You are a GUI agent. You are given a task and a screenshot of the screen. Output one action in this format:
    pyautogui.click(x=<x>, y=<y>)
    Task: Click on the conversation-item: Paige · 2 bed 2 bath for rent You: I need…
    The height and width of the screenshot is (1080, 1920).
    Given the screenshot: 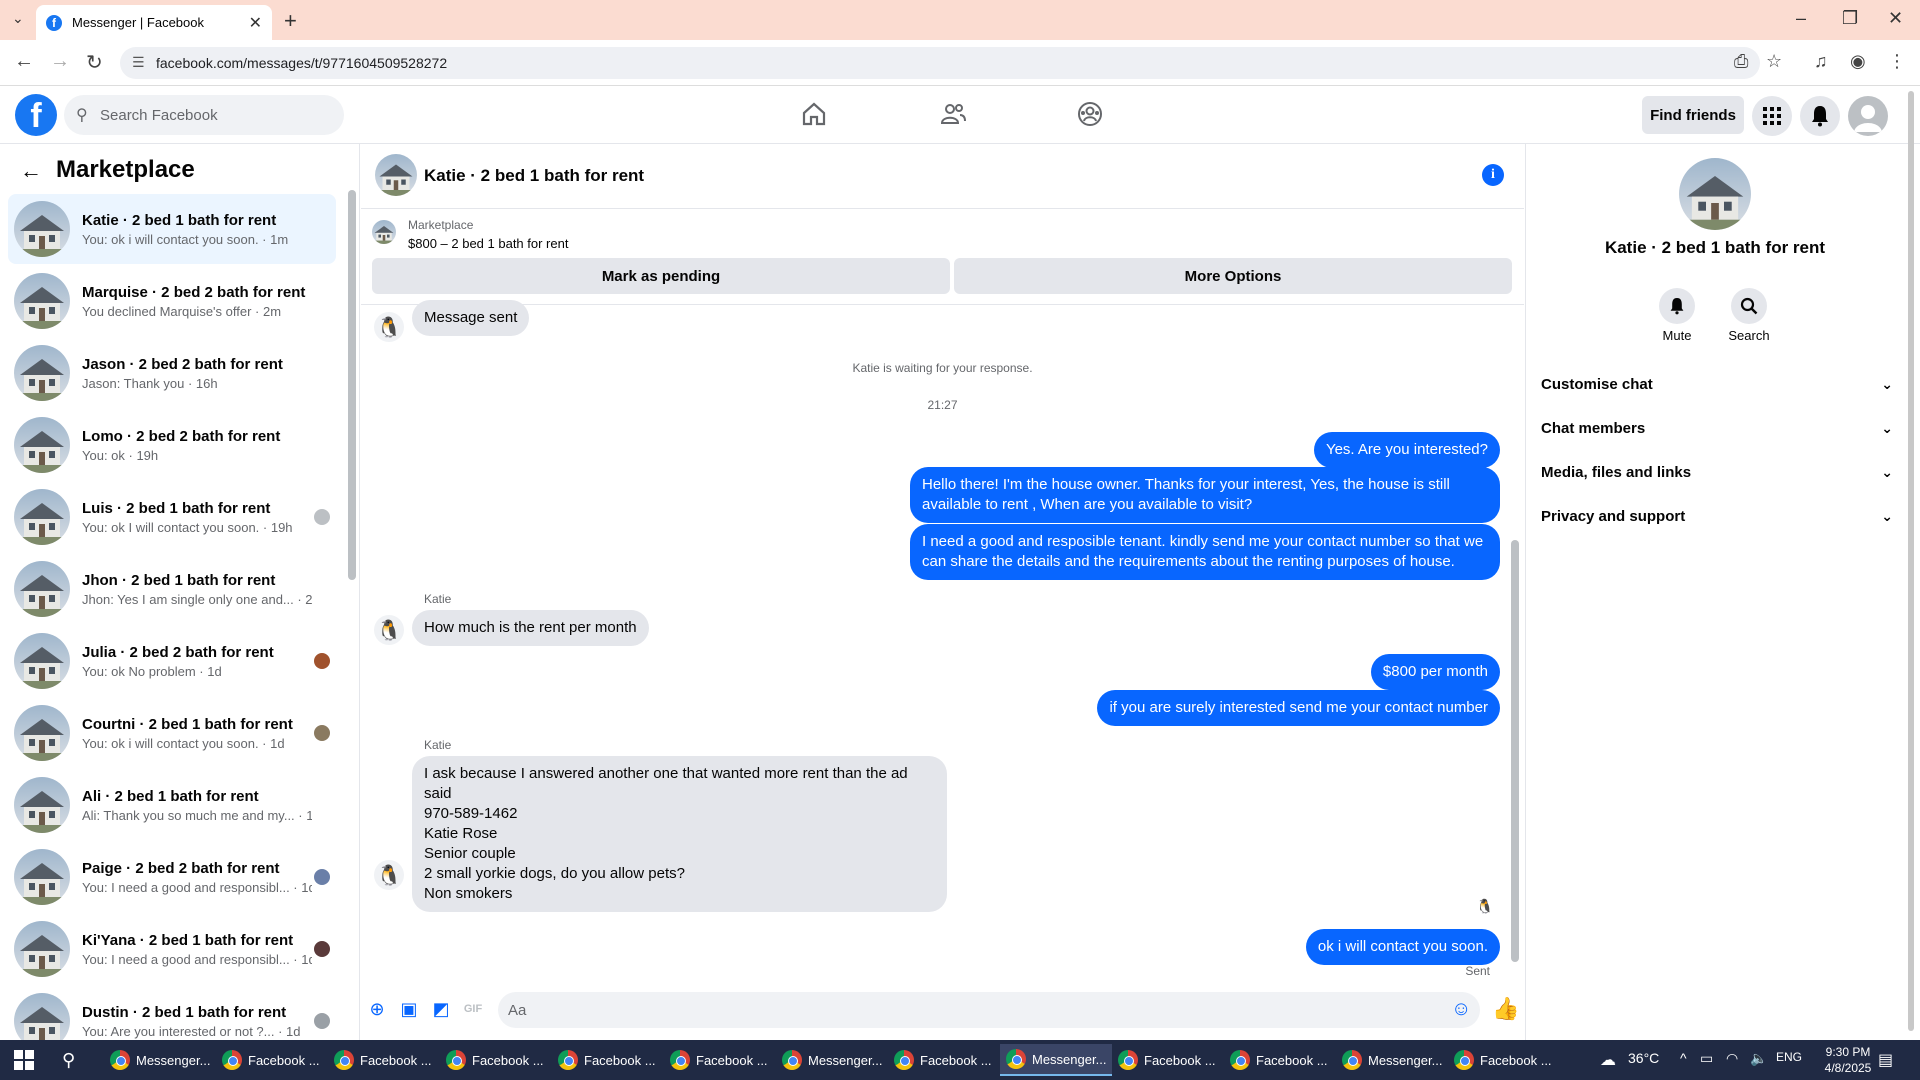 What is the action you would take?
    pyautogui.click(x=172, y=877)
    